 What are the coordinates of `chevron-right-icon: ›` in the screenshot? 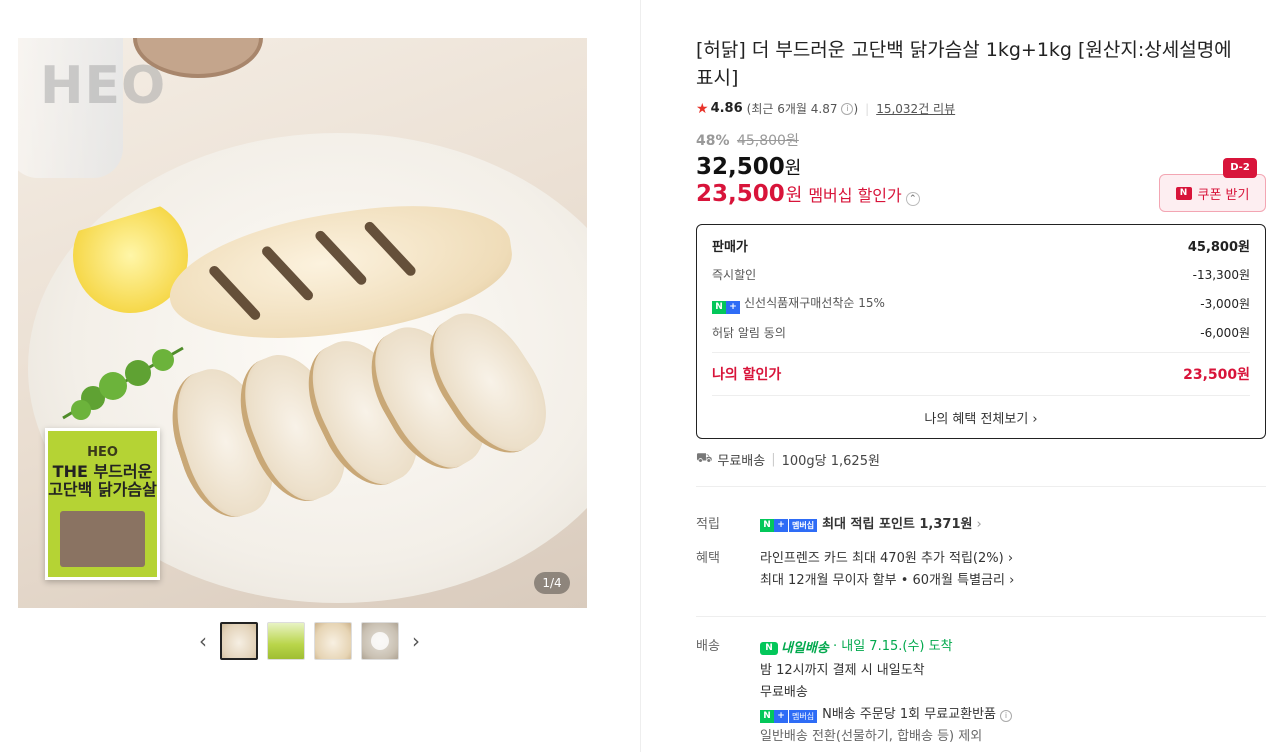 It's located at (979, 524).